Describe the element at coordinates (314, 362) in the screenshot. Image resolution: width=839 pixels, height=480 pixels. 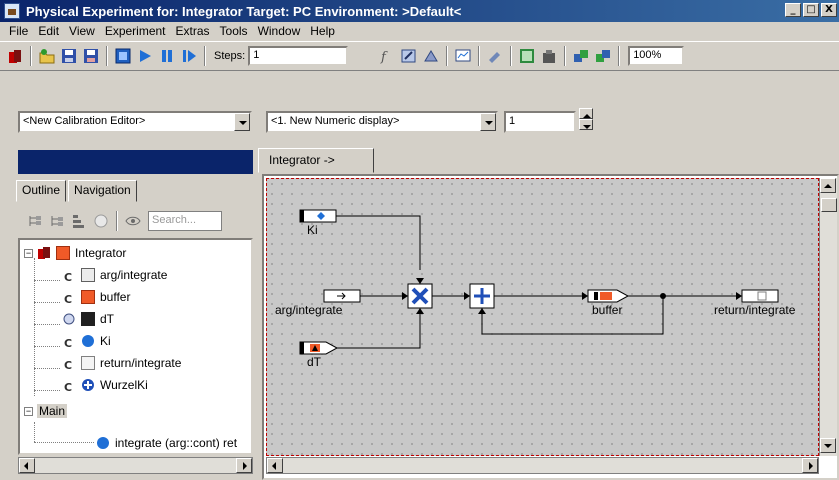
I see `dt-label: dT` at that location.